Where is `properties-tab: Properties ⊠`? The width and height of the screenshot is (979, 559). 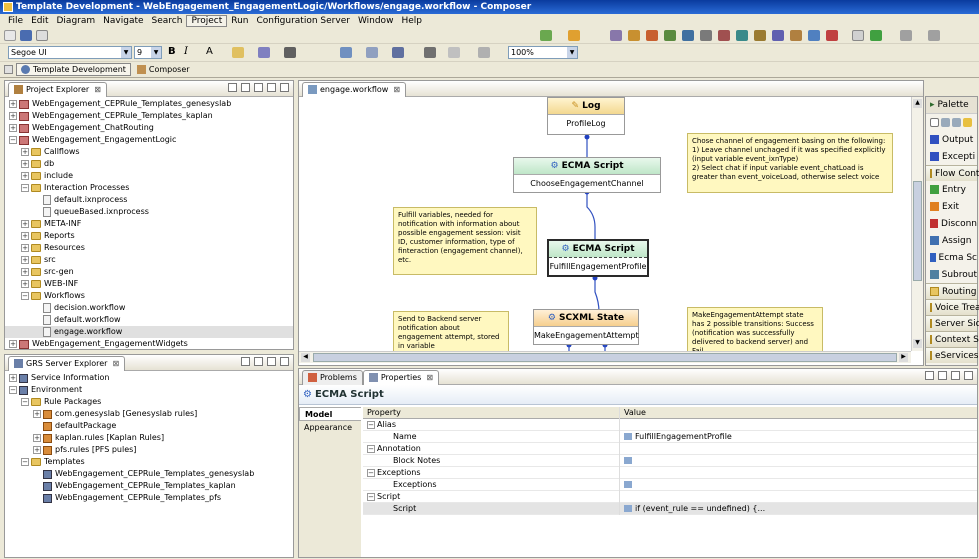 properties-tab: Properties ⊠ is located at coordinates (401, 377).